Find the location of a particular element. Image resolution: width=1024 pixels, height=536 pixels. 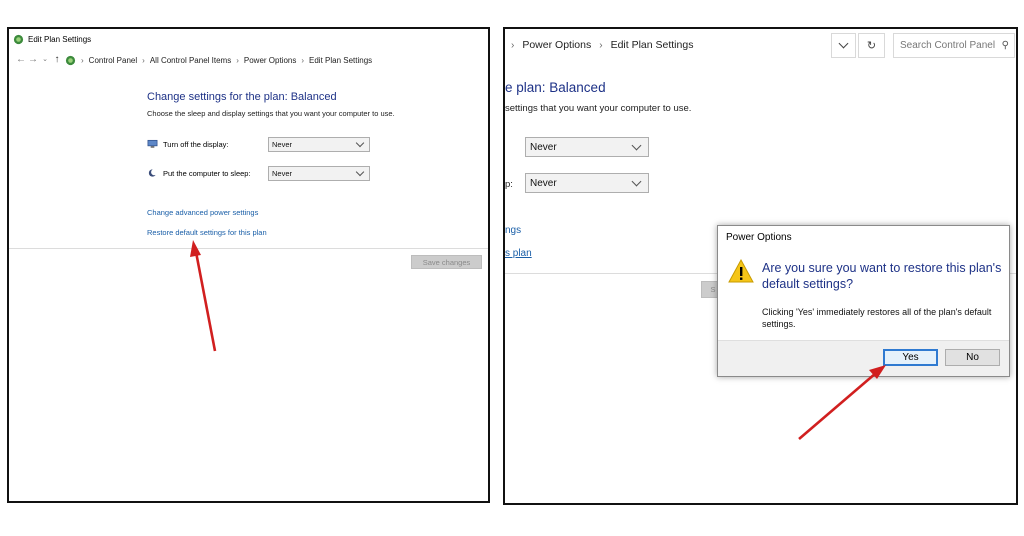

address-dropdown-button is located at coordinates (843, 45).